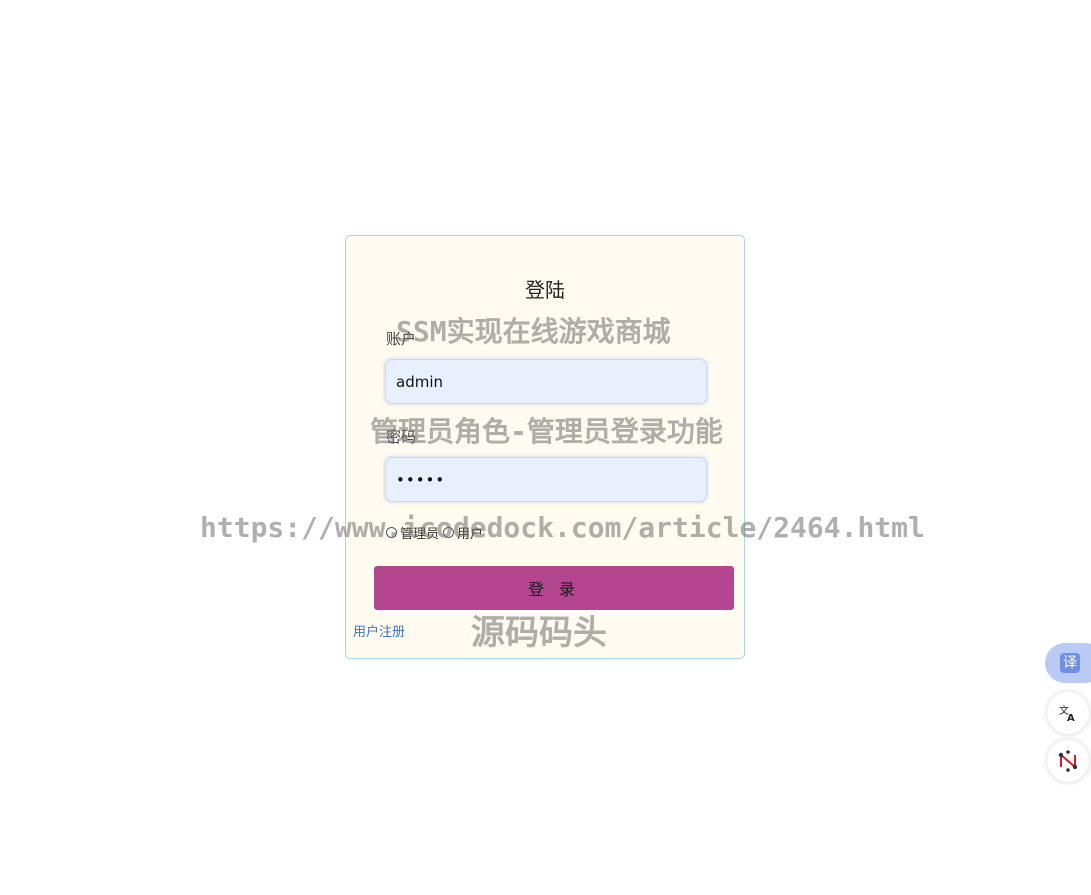 This screenshot has width=1091, height=895. What do you see at coordinates (554, 588) in the screenshot?
I see `login-button: 登 录` at bounding box center [554, 588].